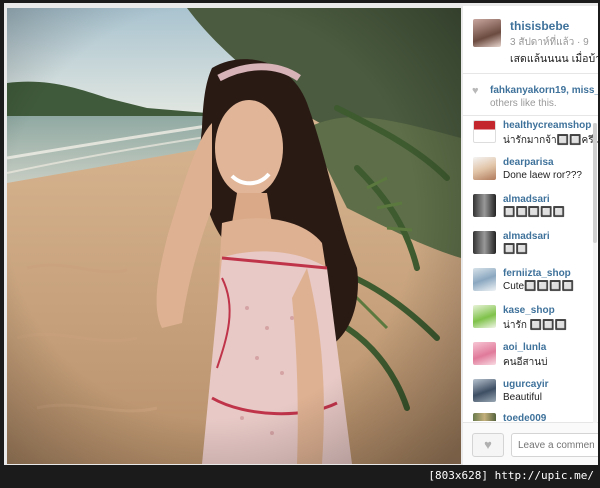  What do you see at coordinates (544, 90) in the screenshot?
I see `likers-list: fahkanyakorn19, miss_` at bounding box center [544, 90].